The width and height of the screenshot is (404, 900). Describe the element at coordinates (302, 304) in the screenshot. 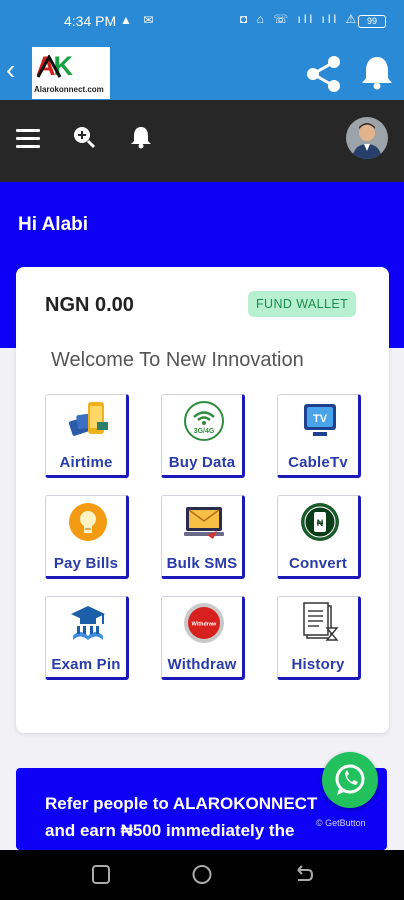

I see `fund-wallet-button: FUND WALLET` at that location.